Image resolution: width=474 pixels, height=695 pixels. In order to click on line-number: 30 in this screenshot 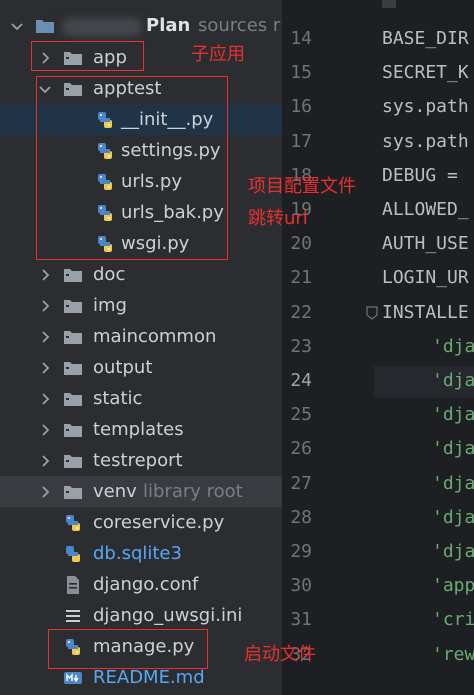, I will do `click(301, 586)`.